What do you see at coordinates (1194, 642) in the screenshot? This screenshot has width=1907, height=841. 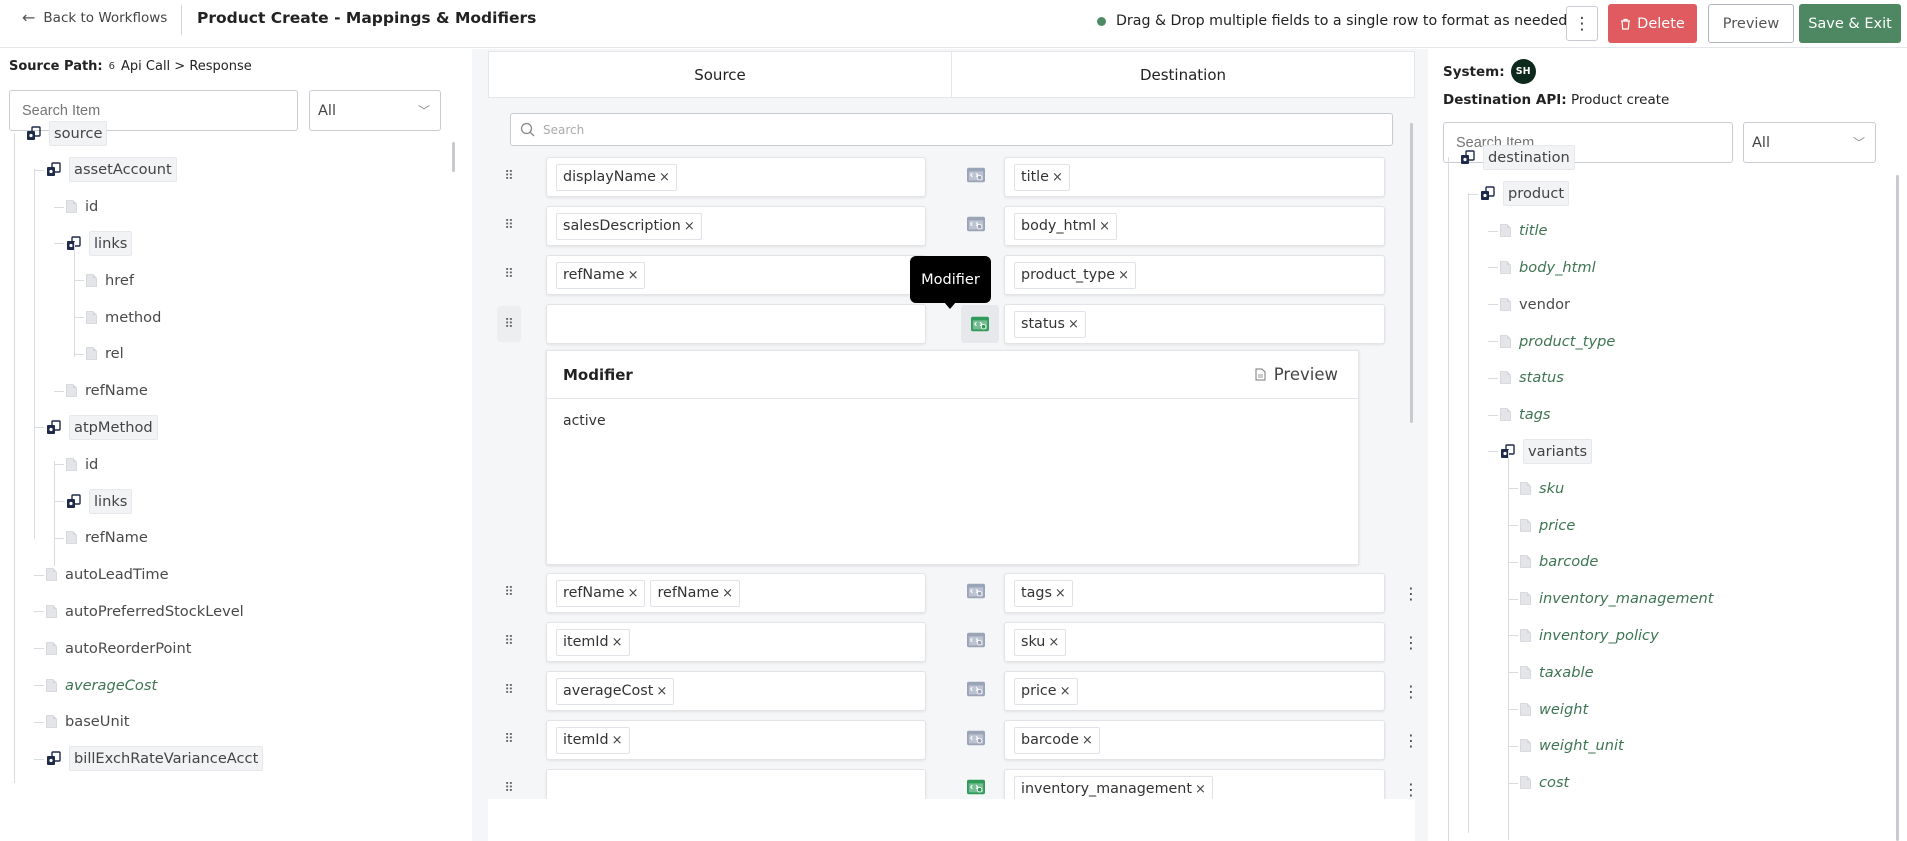 I see `destination-field-dropzone: sku ×` at bounding box center [1194, 642].